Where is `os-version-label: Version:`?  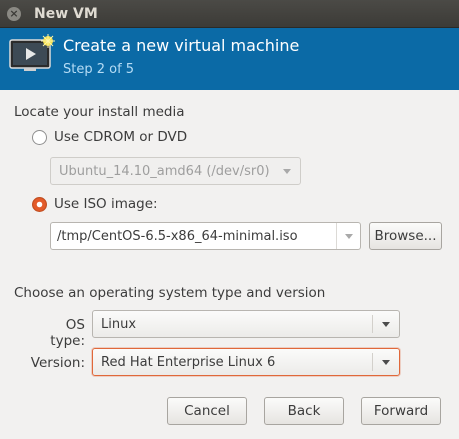
os-version-label: Version: is located at coordinates (57, 363).